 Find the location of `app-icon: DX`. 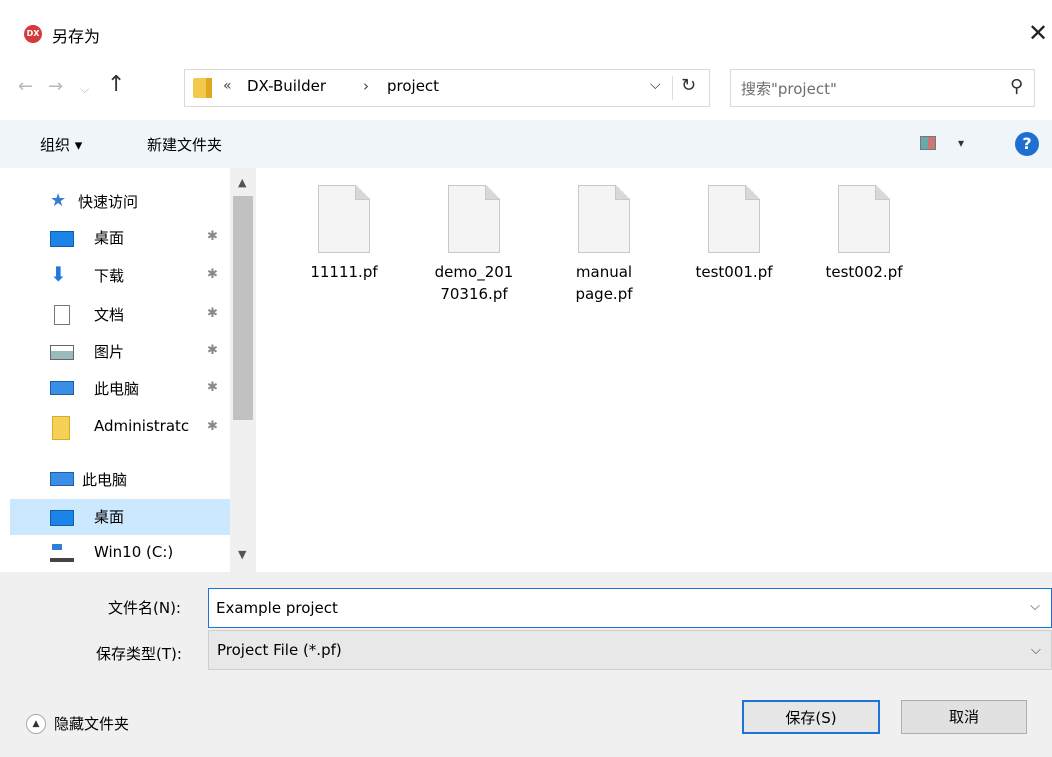

app-icon: DX is located at coordinates (33, 34).